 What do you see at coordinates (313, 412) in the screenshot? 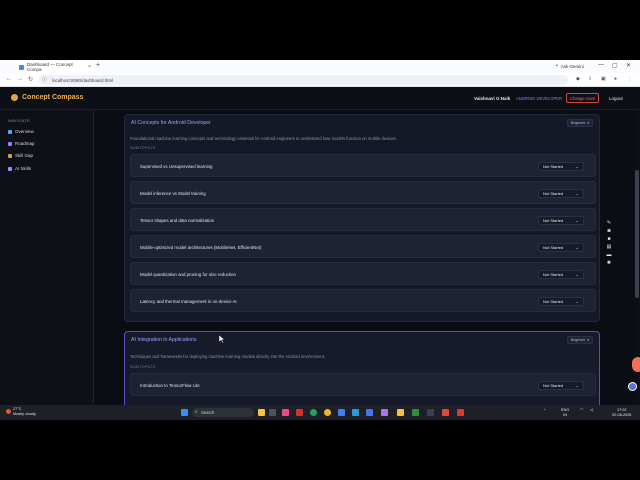
I see `edge-icon` at bounding box center [313, 412].